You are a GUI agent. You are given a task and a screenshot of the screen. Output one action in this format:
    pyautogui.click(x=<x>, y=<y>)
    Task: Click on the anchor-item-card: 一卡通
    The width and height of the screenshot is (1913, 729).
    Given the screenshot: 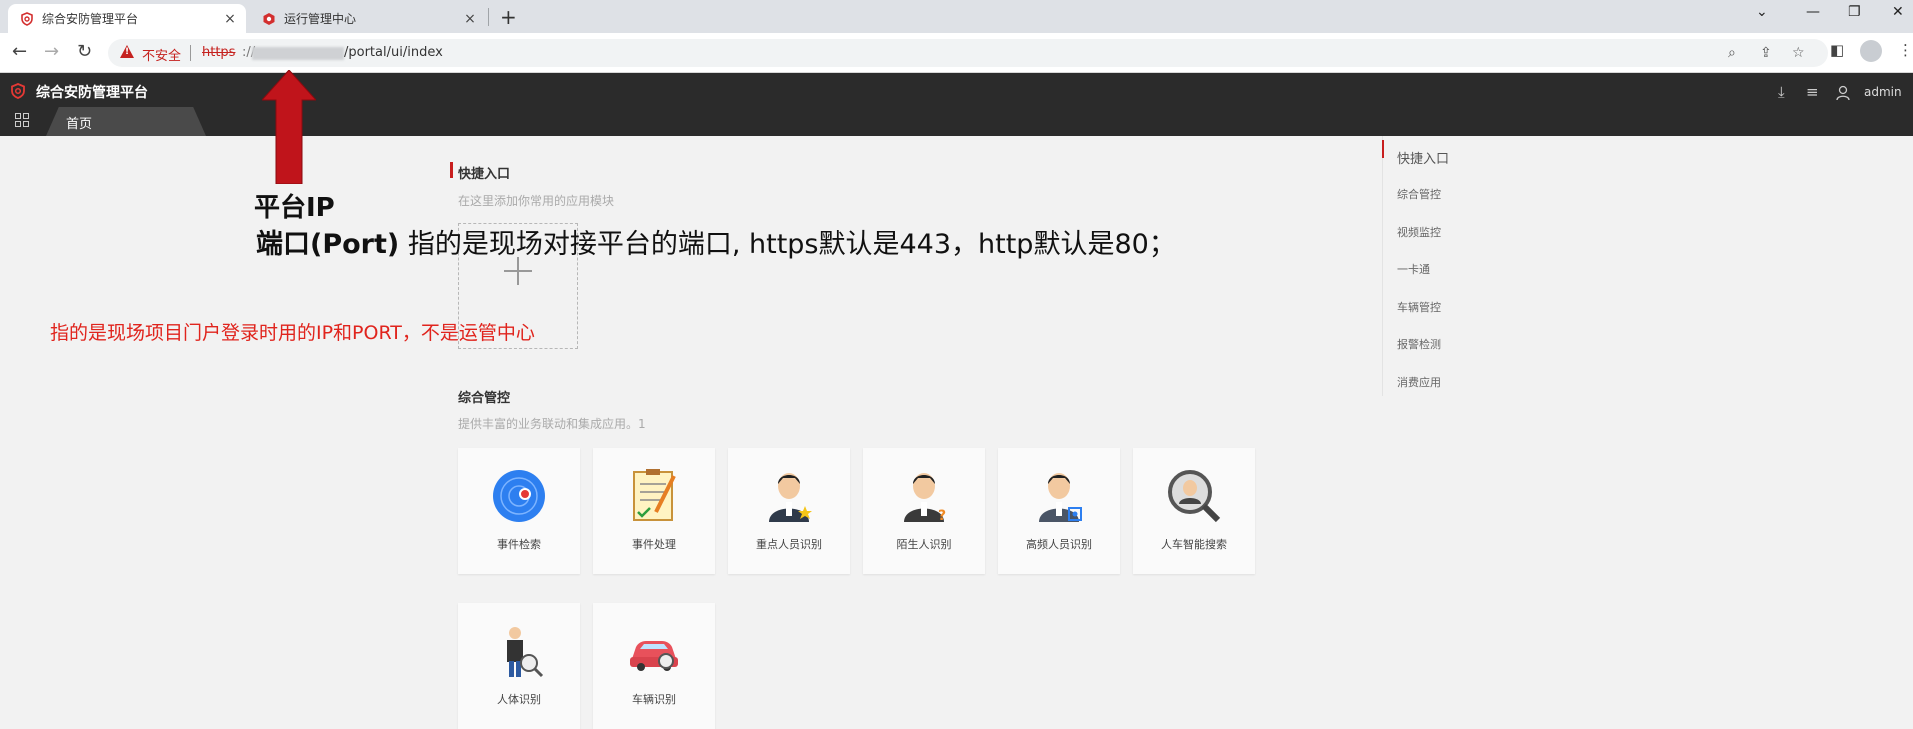 What is the action you would take?
    pyautogui.click(x=1413, y=269)
    